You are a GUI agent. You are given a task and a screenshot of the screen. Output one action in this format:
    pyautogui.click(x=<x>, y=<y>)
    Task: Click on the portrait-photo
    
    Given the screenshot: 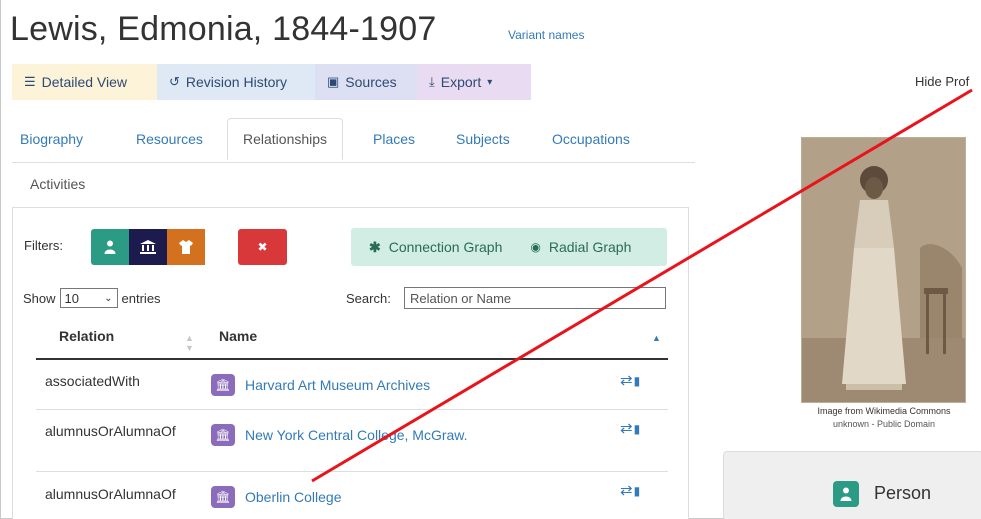 What is the action you would take?
    pyautogui.click(x=883, y=270)
    